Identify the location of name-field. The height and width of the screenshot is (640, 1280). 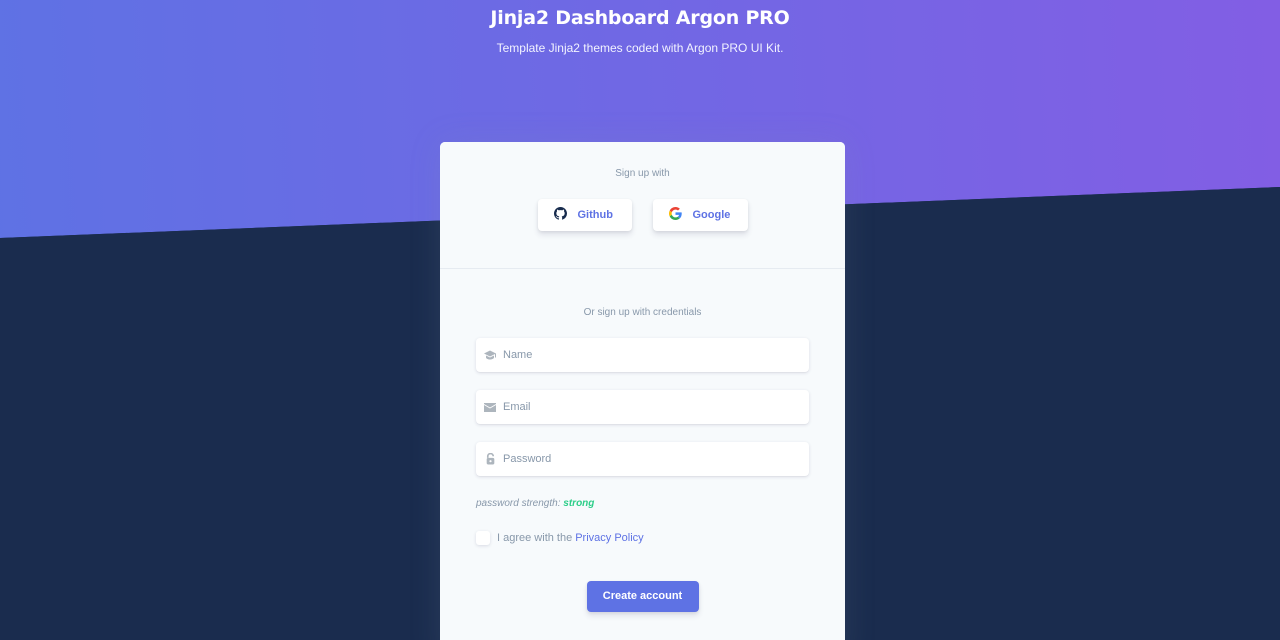
(642, 355).